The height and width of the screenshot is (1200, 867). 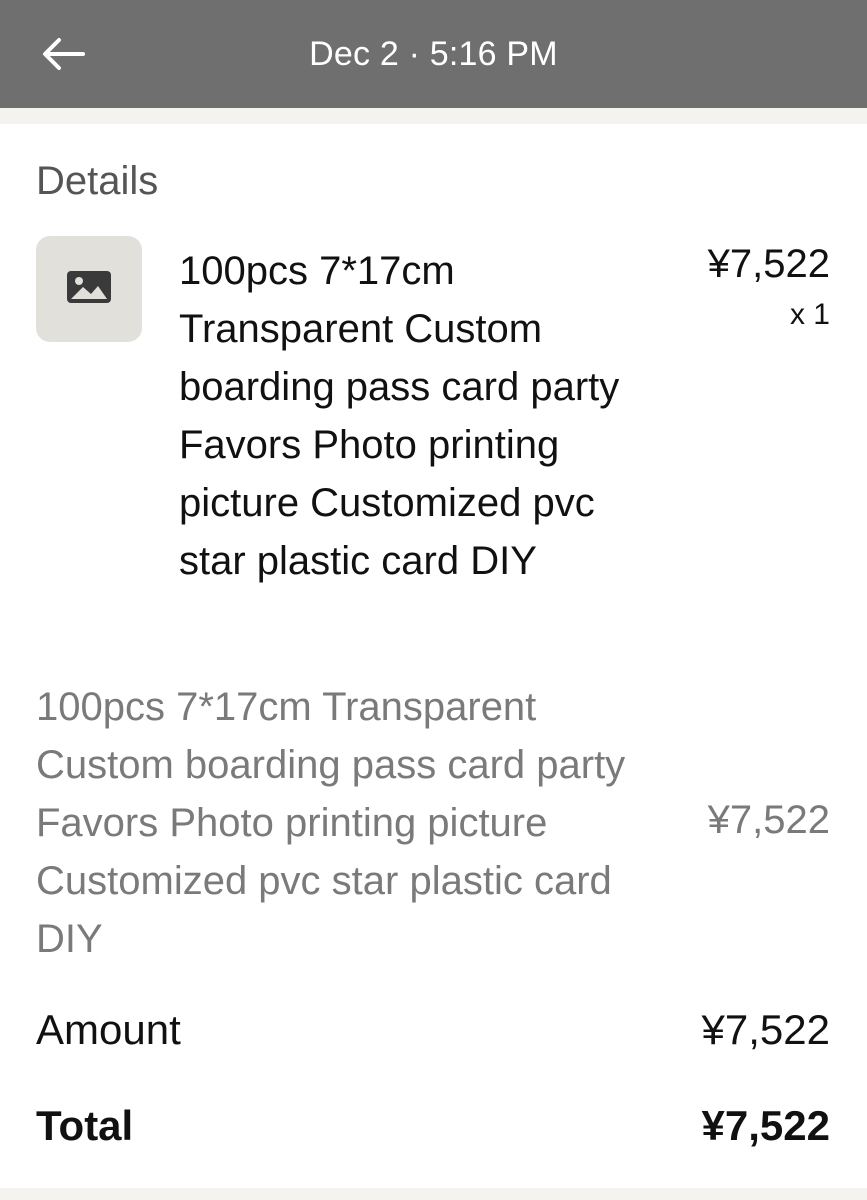 What do you see at coordinates (765, 1029) in the screenshot?
I see `amount-value: ¥7,522` at bounding box center [765, 1029].